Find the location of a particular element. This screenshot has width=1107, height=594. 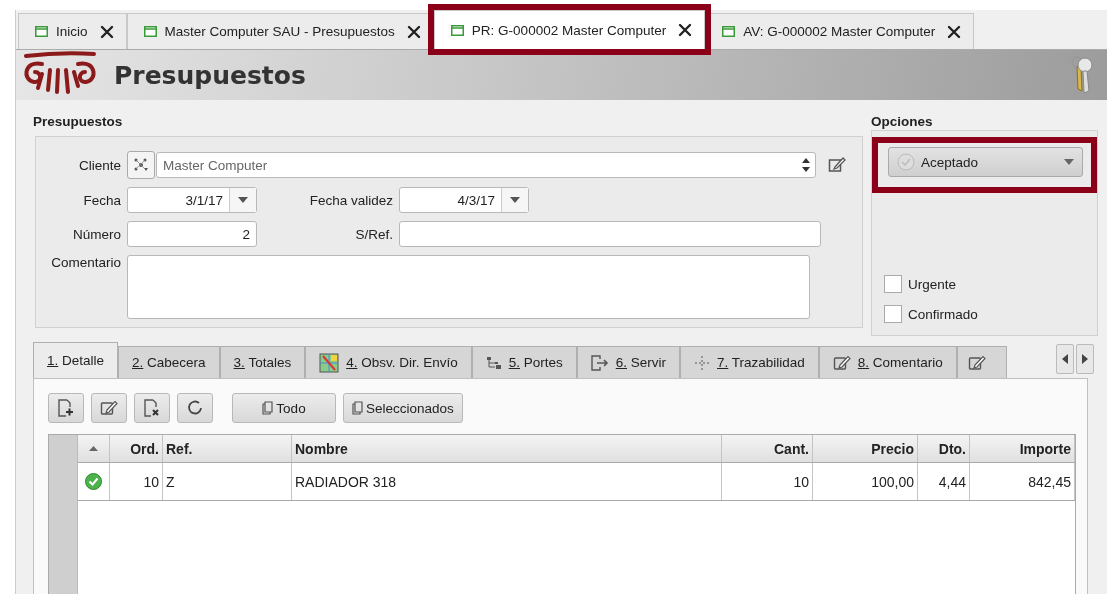

copy-button: Seleccionados is located at coordinates (403, 408).